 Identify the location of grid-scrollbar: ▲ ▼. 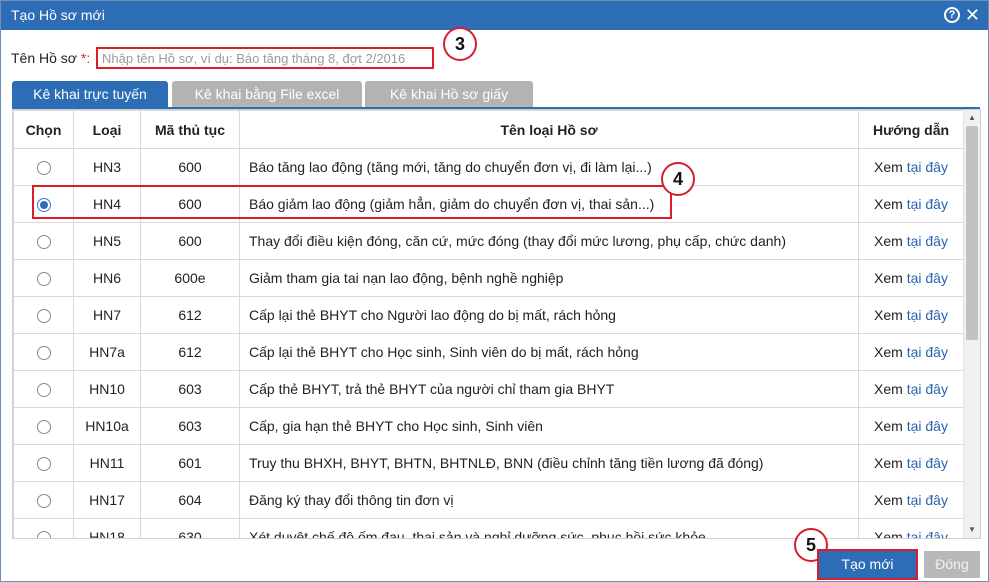
(971, 324).